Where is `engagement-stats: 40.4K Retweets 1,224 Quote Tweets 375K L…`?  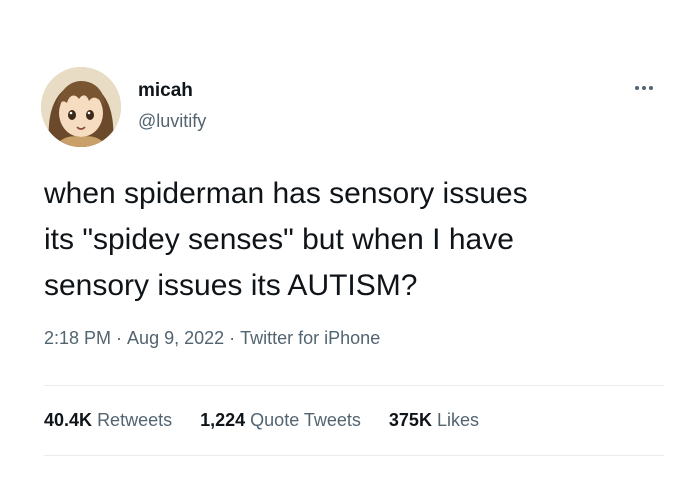 engagement-stats: 40.4K Retweets 1,224 Quote Tweets 375K L… is located at coordinates (261, 420).